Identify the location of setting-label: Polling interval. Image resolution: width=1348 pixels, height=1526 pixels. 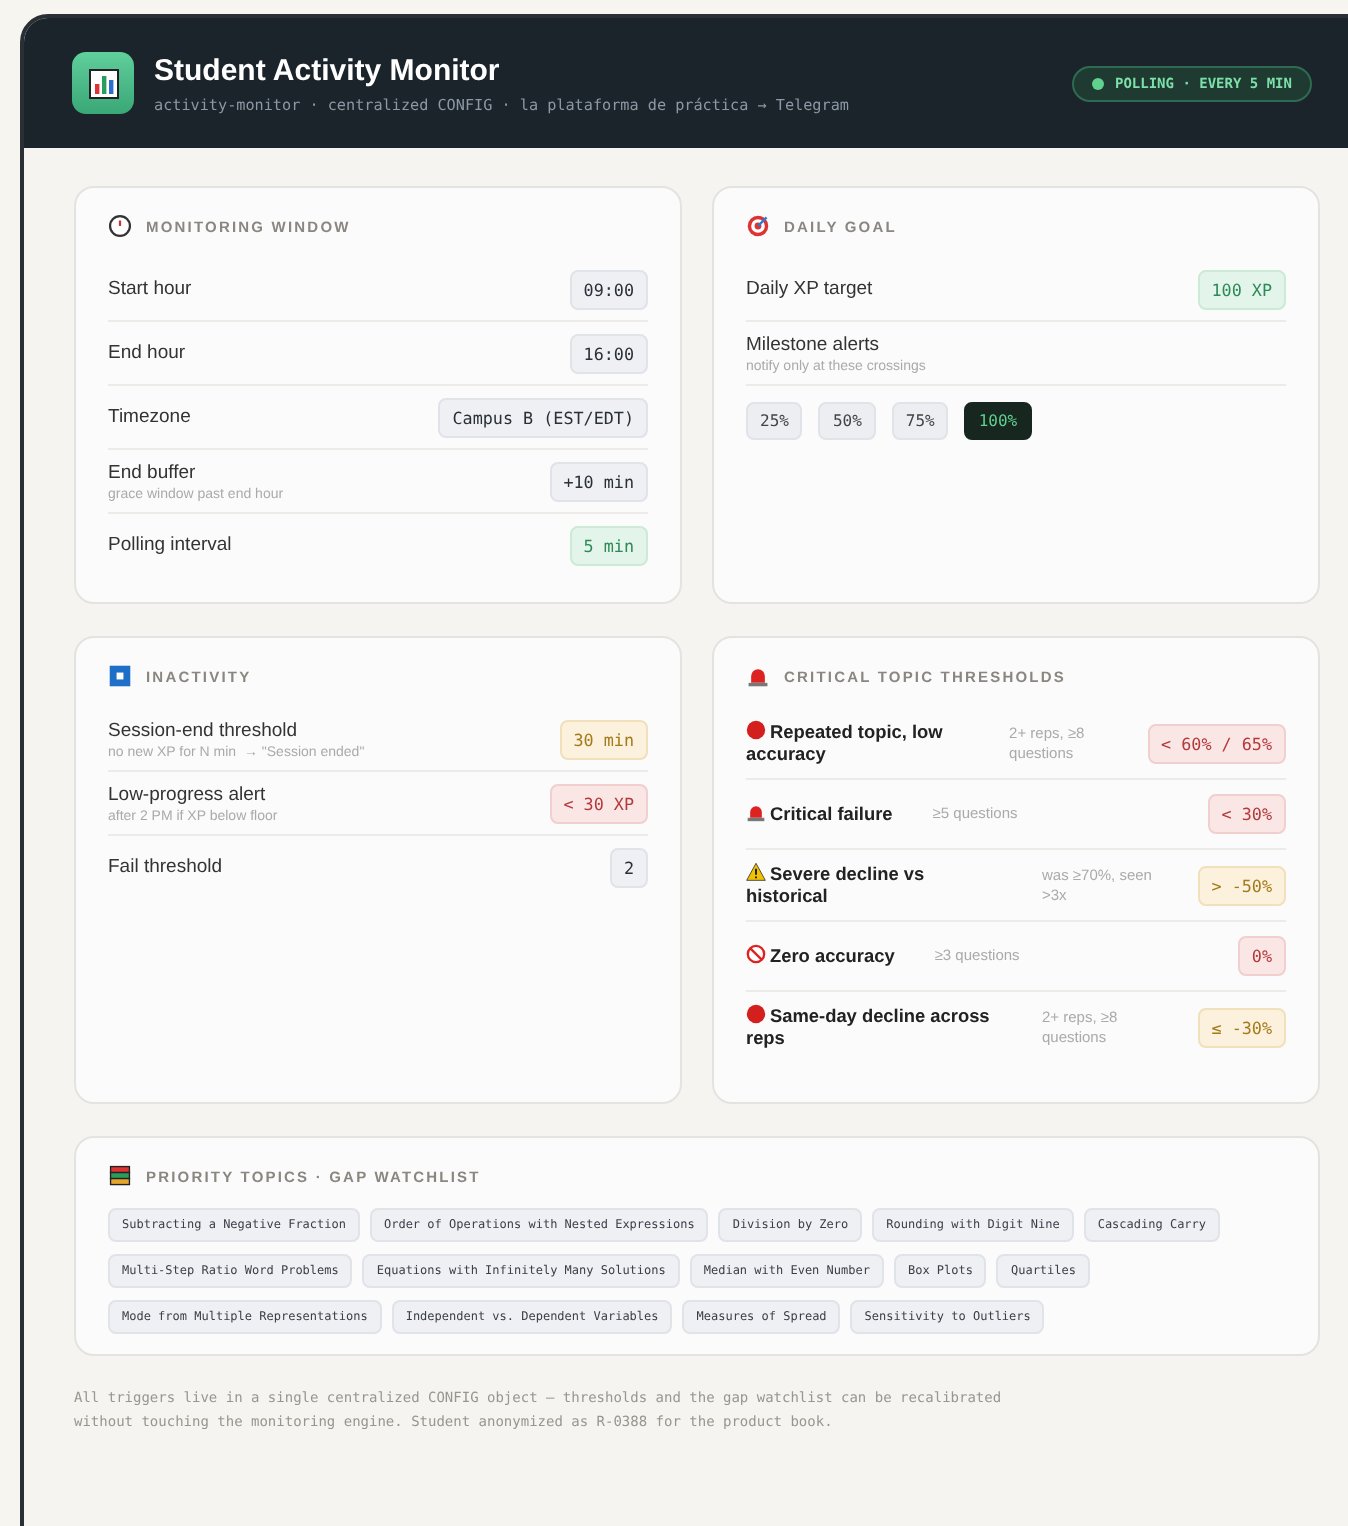
(170, 545).